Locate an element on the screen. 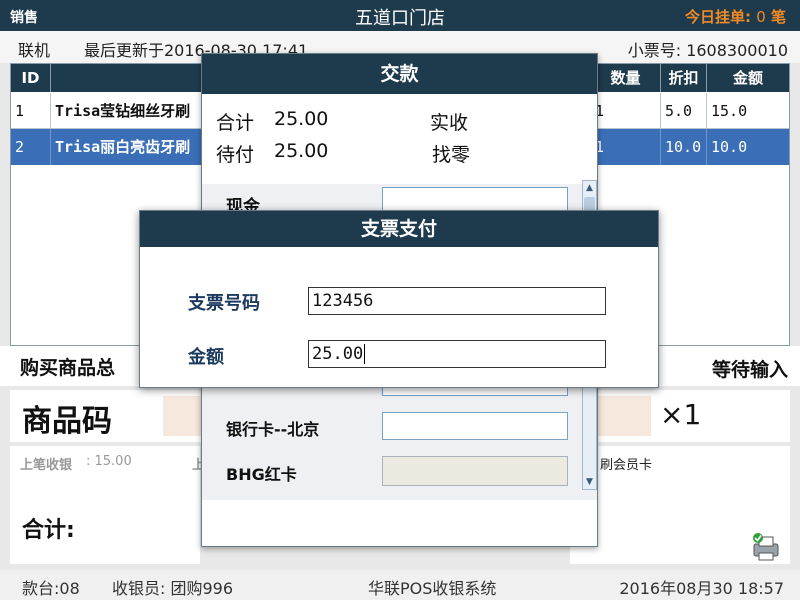 This screenshot has height=600, width=800. member-card-panel: 刷会员卡 is located at coordinates (694, 488).